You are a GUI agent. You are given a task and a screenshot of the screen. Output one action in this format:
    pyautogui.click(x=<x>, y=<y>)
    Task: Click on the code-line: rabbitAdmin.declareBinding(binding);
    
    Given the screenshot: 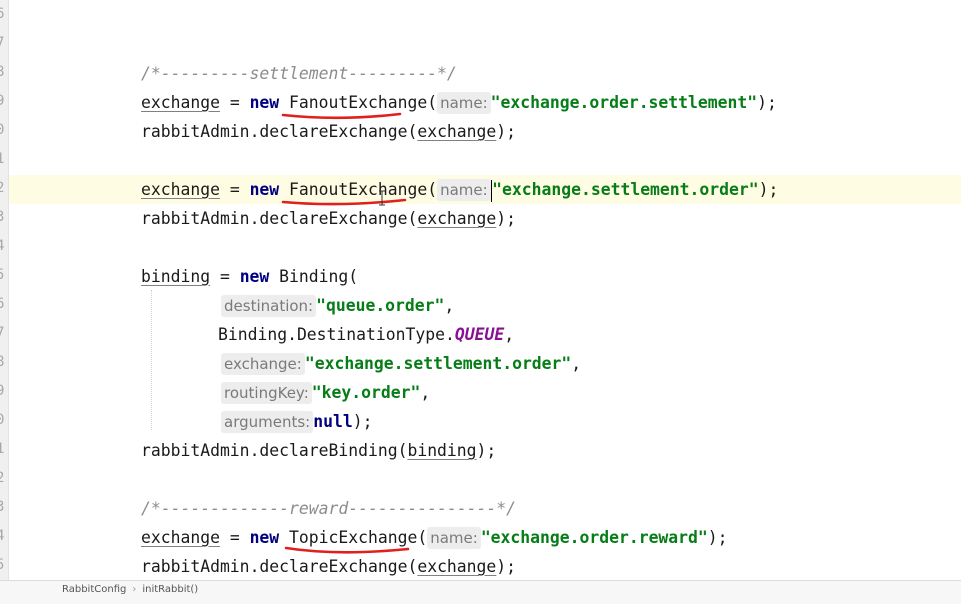 What is the action you would take?
    pyautogui.click(x=485, y=450)
    